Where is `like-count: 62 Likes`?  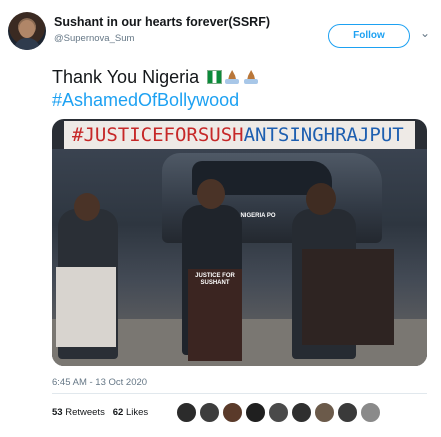 like-count: 62 Likes is located at coordinates (130, 412).